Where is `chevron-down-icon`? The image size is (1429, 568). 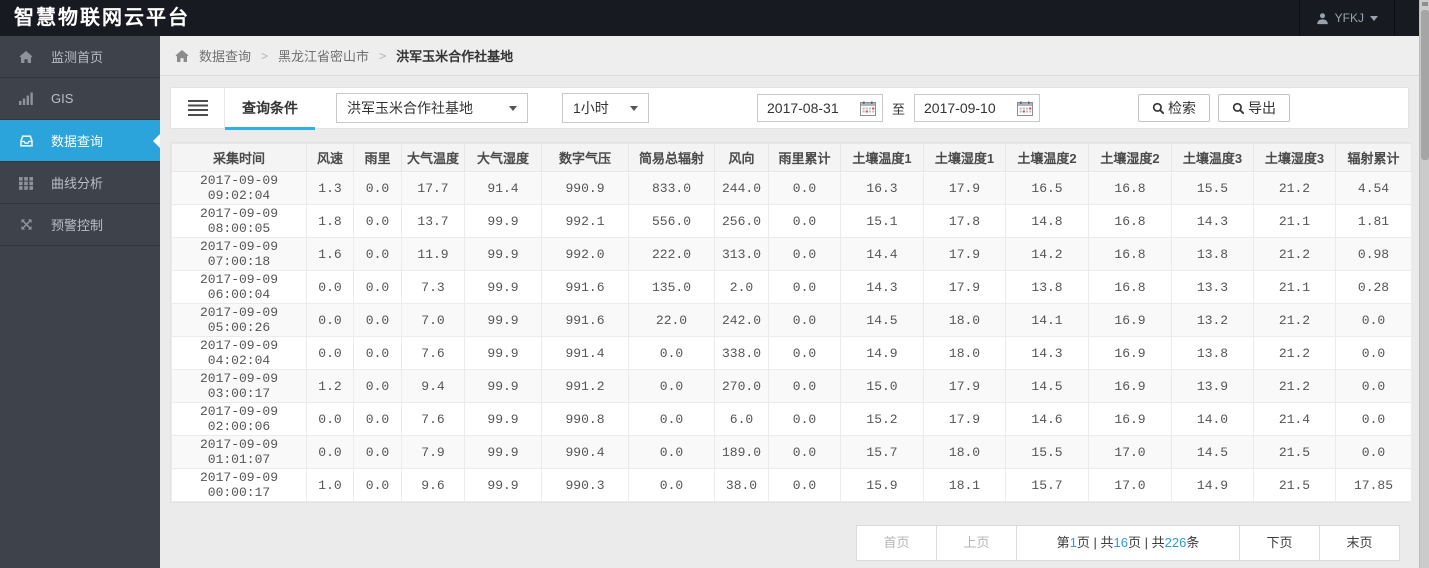 chevron-down-icon is located at coordinates (513, 108).